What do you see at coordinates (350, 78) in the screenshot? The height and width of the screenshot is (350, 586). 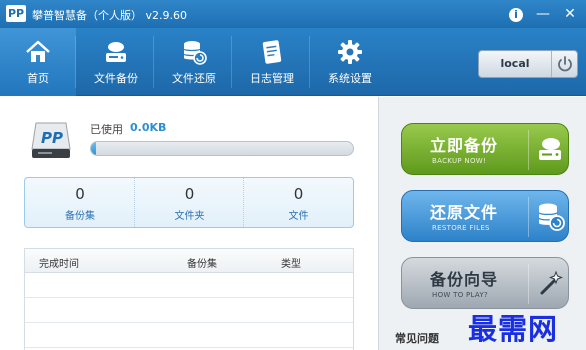 I see `tab-system-settings-label: 系统设置` at bounding box center [350, 78].